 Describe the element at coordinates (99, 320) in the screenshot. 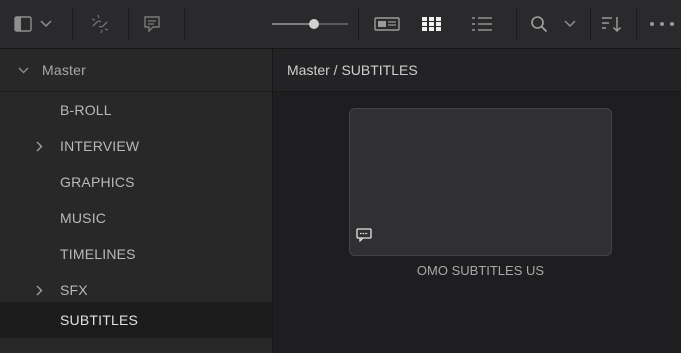

I see `sidebar-item-label: SUBTITLES` at that location.